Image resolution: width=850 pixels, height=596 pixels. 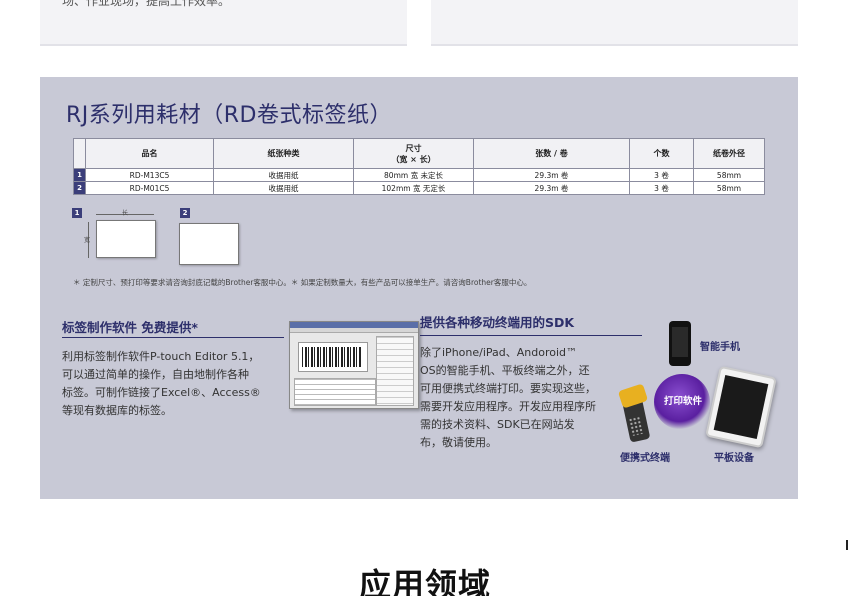 What do you see at coordinates (645, 458) in the screenshot?
I see `handheld-terminal-label: 便携式终端` at bounding box center [645, 458].